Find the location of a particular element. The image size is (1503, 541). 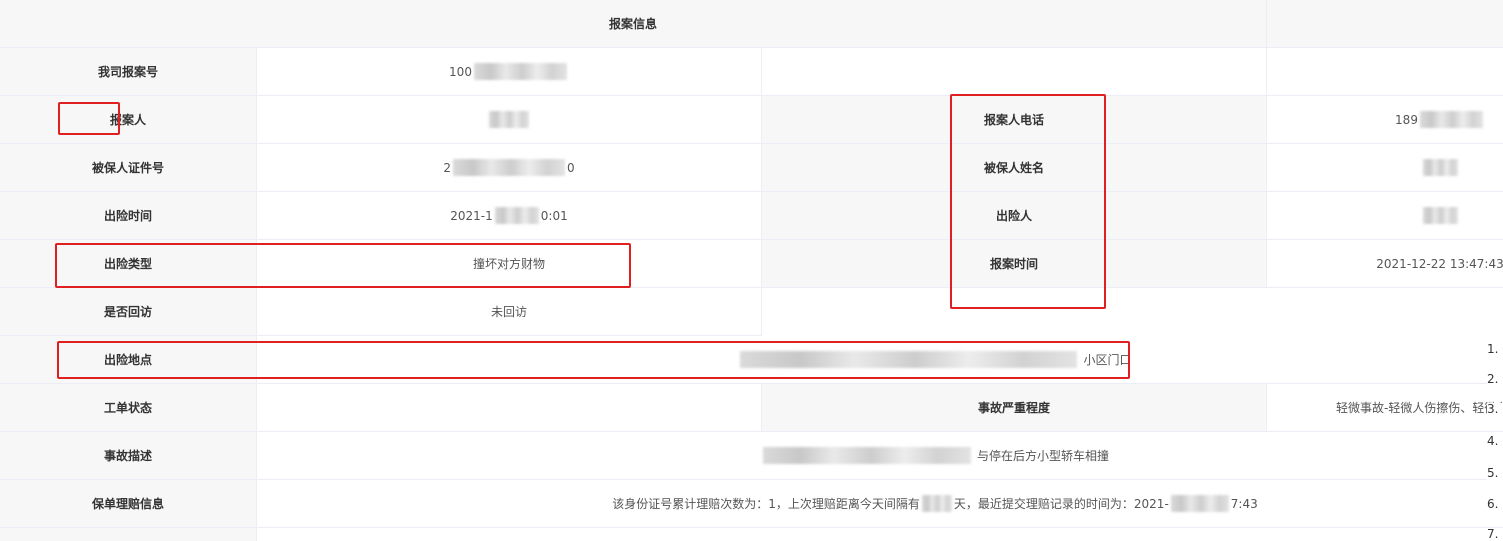

report-no-visible-part: 100 is located at coordinates (460, 71).